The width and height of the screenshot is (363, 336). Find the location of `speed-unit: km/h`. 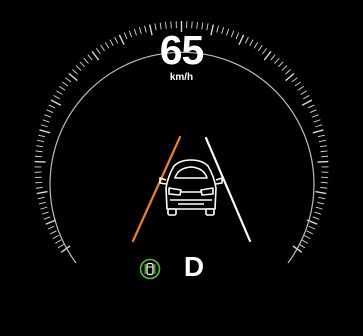

speed-unit: km/h is located at coordinates (181, 77).